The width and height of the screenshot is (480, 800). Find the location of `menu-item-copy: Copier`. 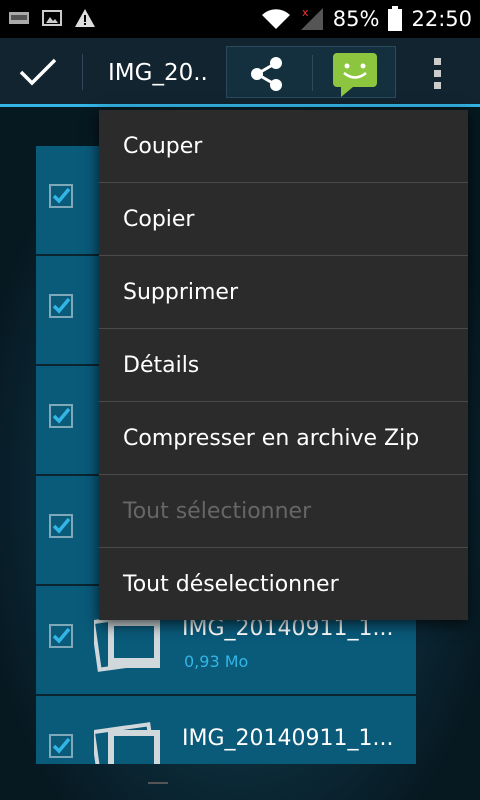

menu-item-copy: Copier is located at coordinates (283, 219).